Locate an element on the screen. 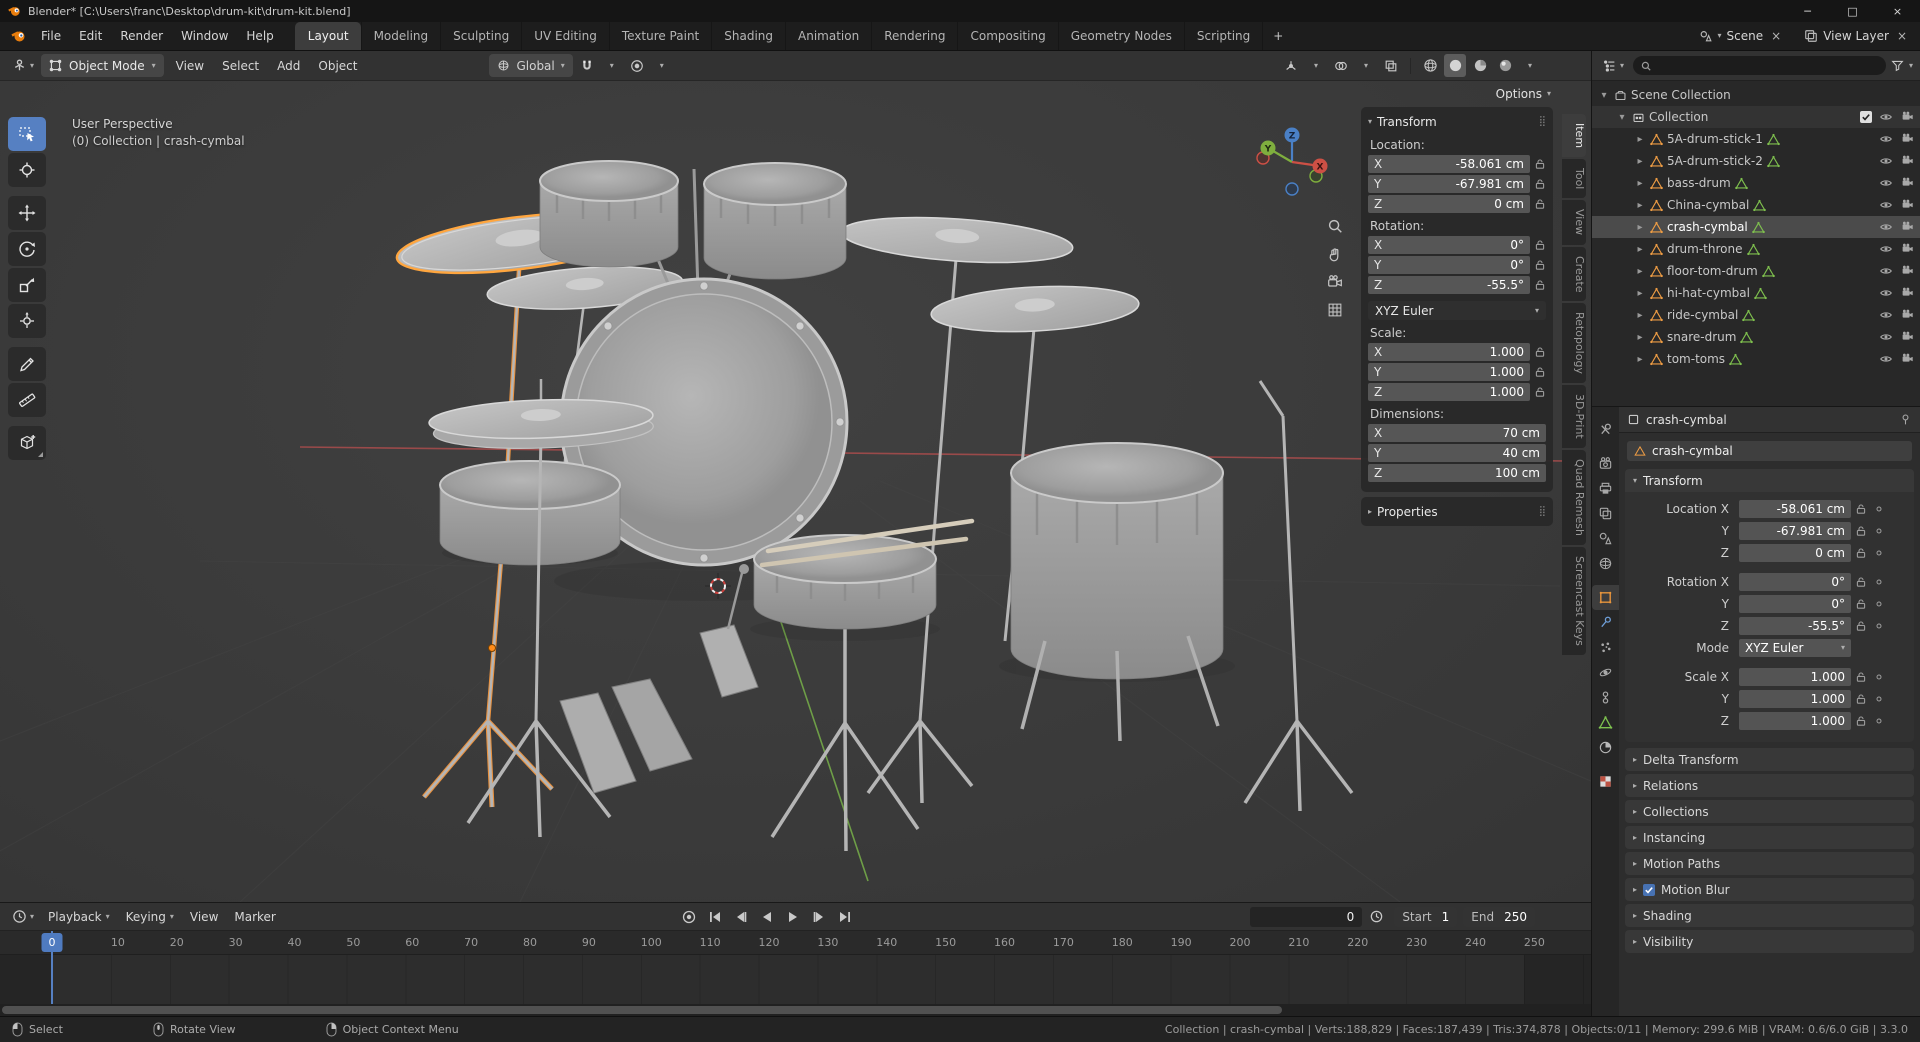 The height and width of the screenshot is (1042, 1920). expand-icon: ▾ is located at coordinates (1622, 117).